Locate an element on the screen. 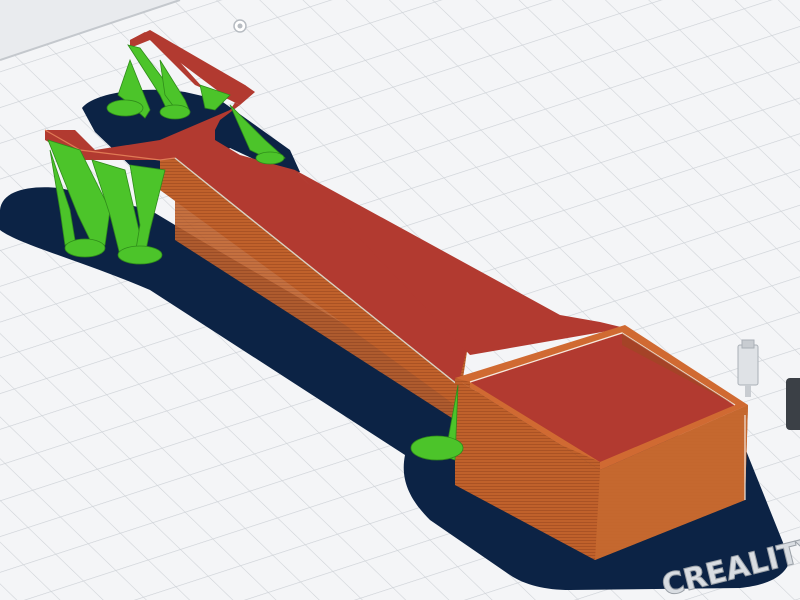 Image resolution: width=800 pixels, height=600 pixels. origin-marker-icon is located at coordinates (240, 26).